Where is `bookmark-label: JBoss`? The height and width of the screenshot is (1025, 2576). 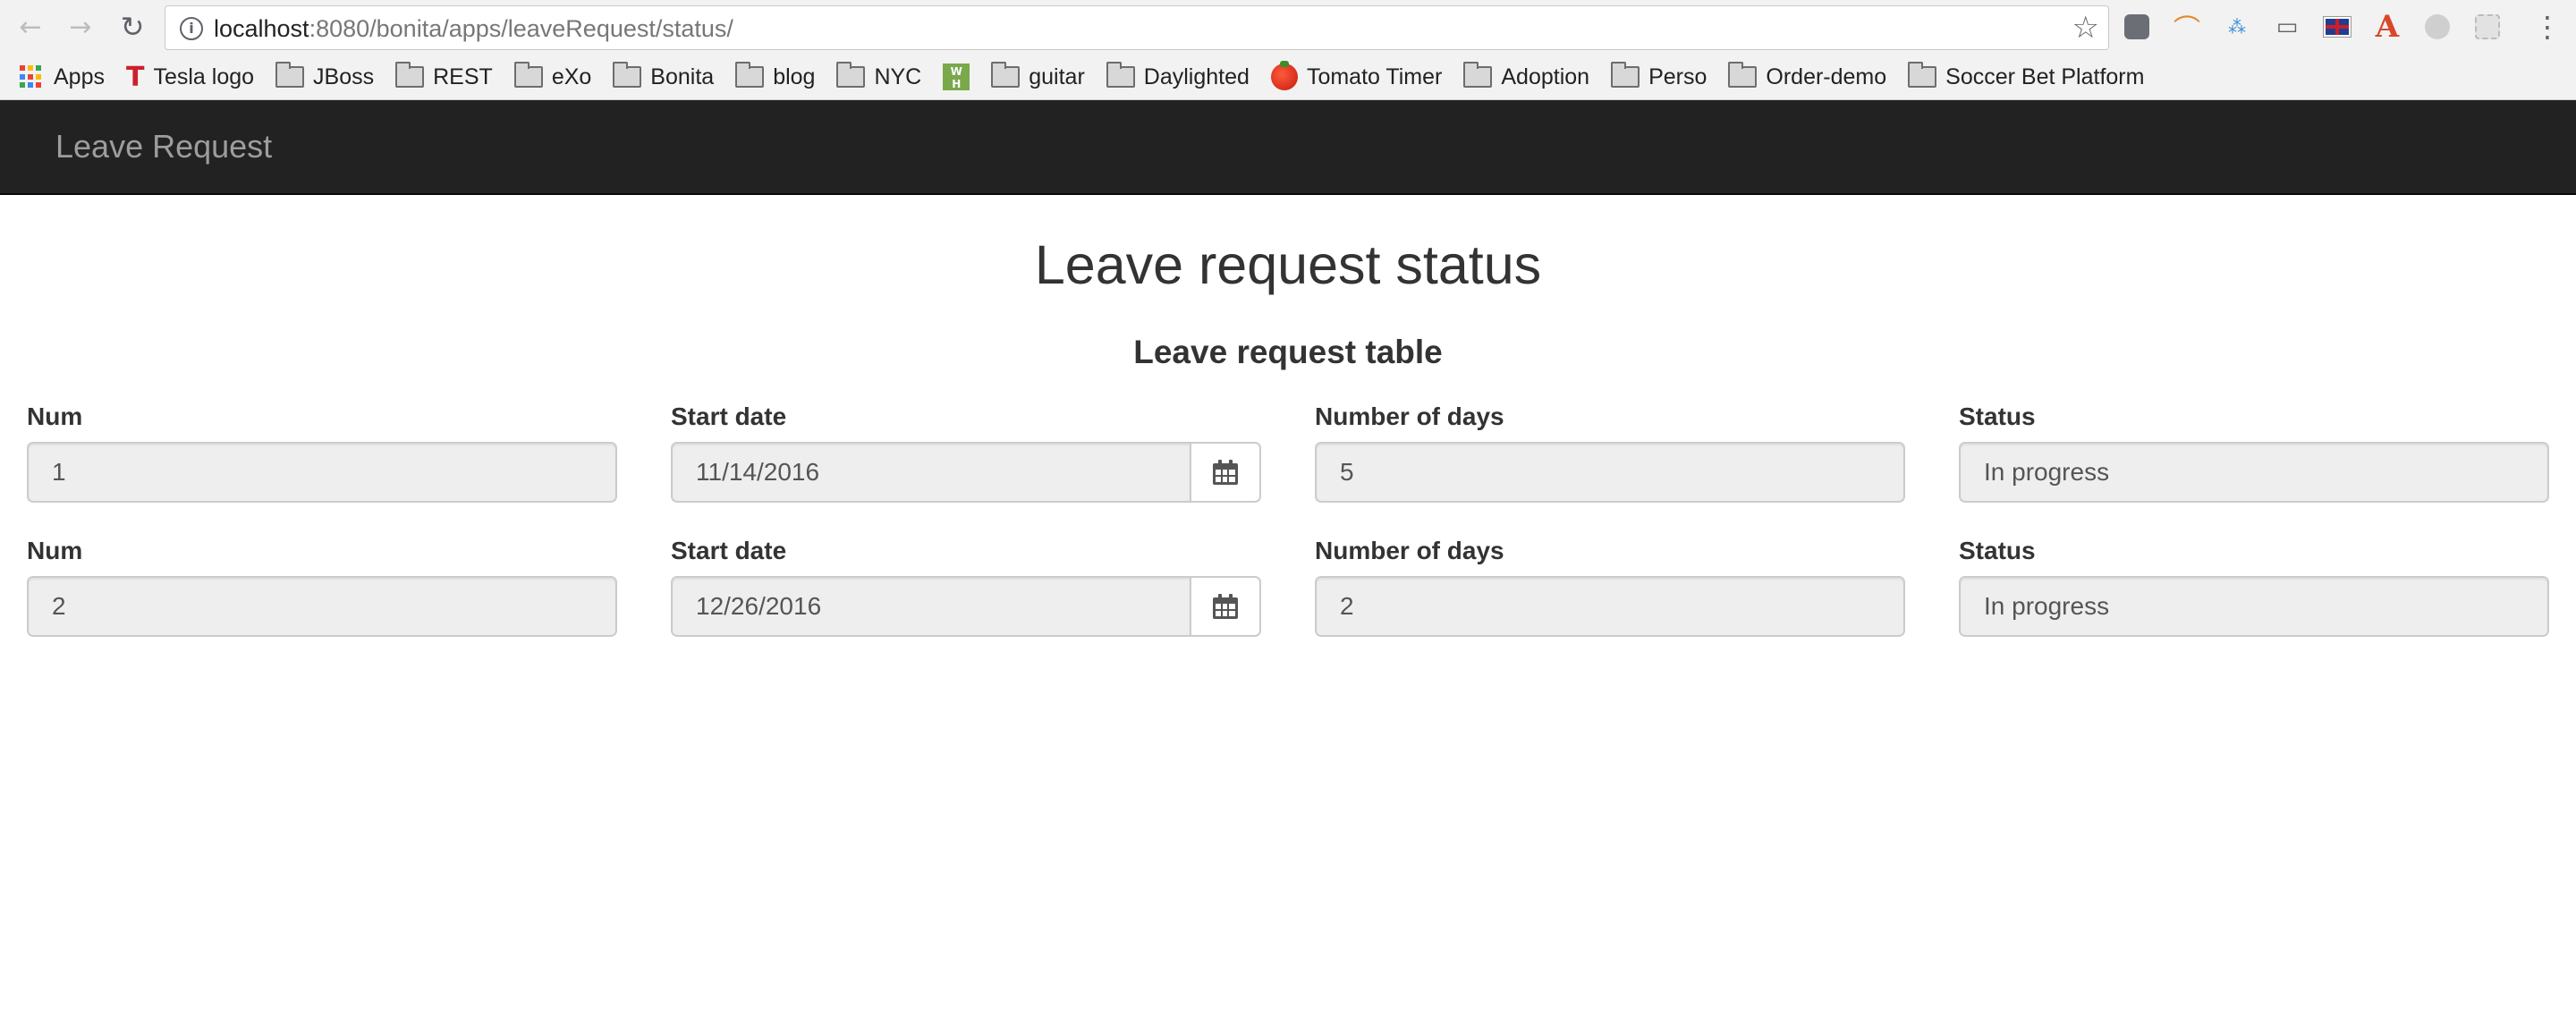
bookmark-label: JBoss is located at coordinates (344, 77).